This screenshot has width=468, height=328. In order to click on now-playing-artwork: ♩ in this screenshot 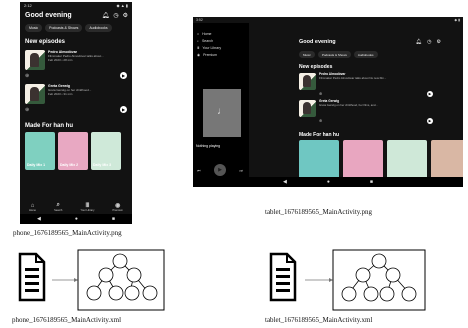, I will do `click(222, 113)`.